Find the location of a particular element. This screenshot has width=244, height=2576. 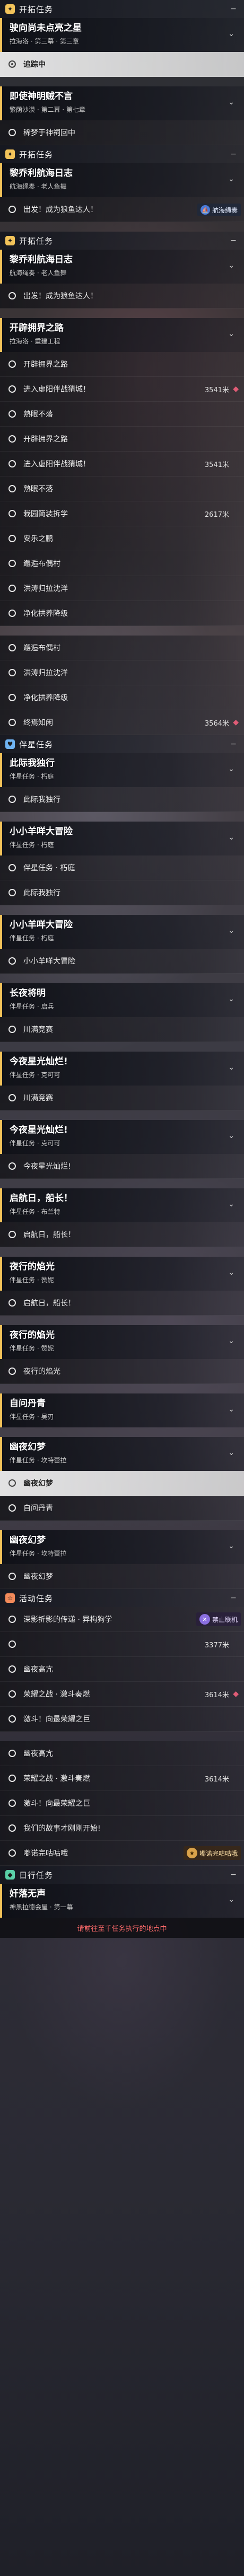

objective-row: 进入虚阳伴战猜城！ 3541米 ◆ is located at coordinates (122, 389).